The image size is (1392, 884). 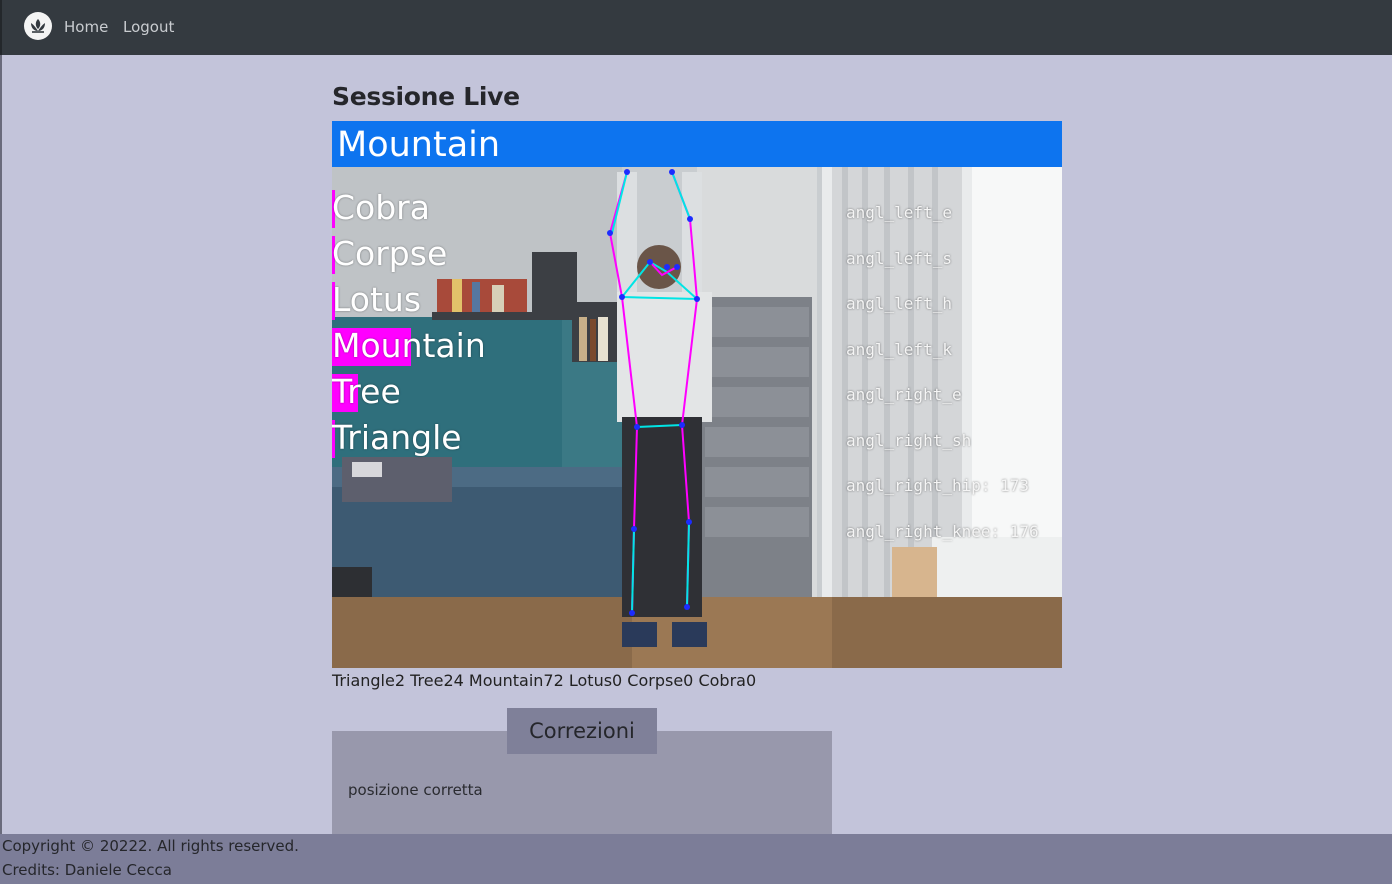 I want to click on joint-angle-label: angl_right_sh, so click(x=909, y=440).